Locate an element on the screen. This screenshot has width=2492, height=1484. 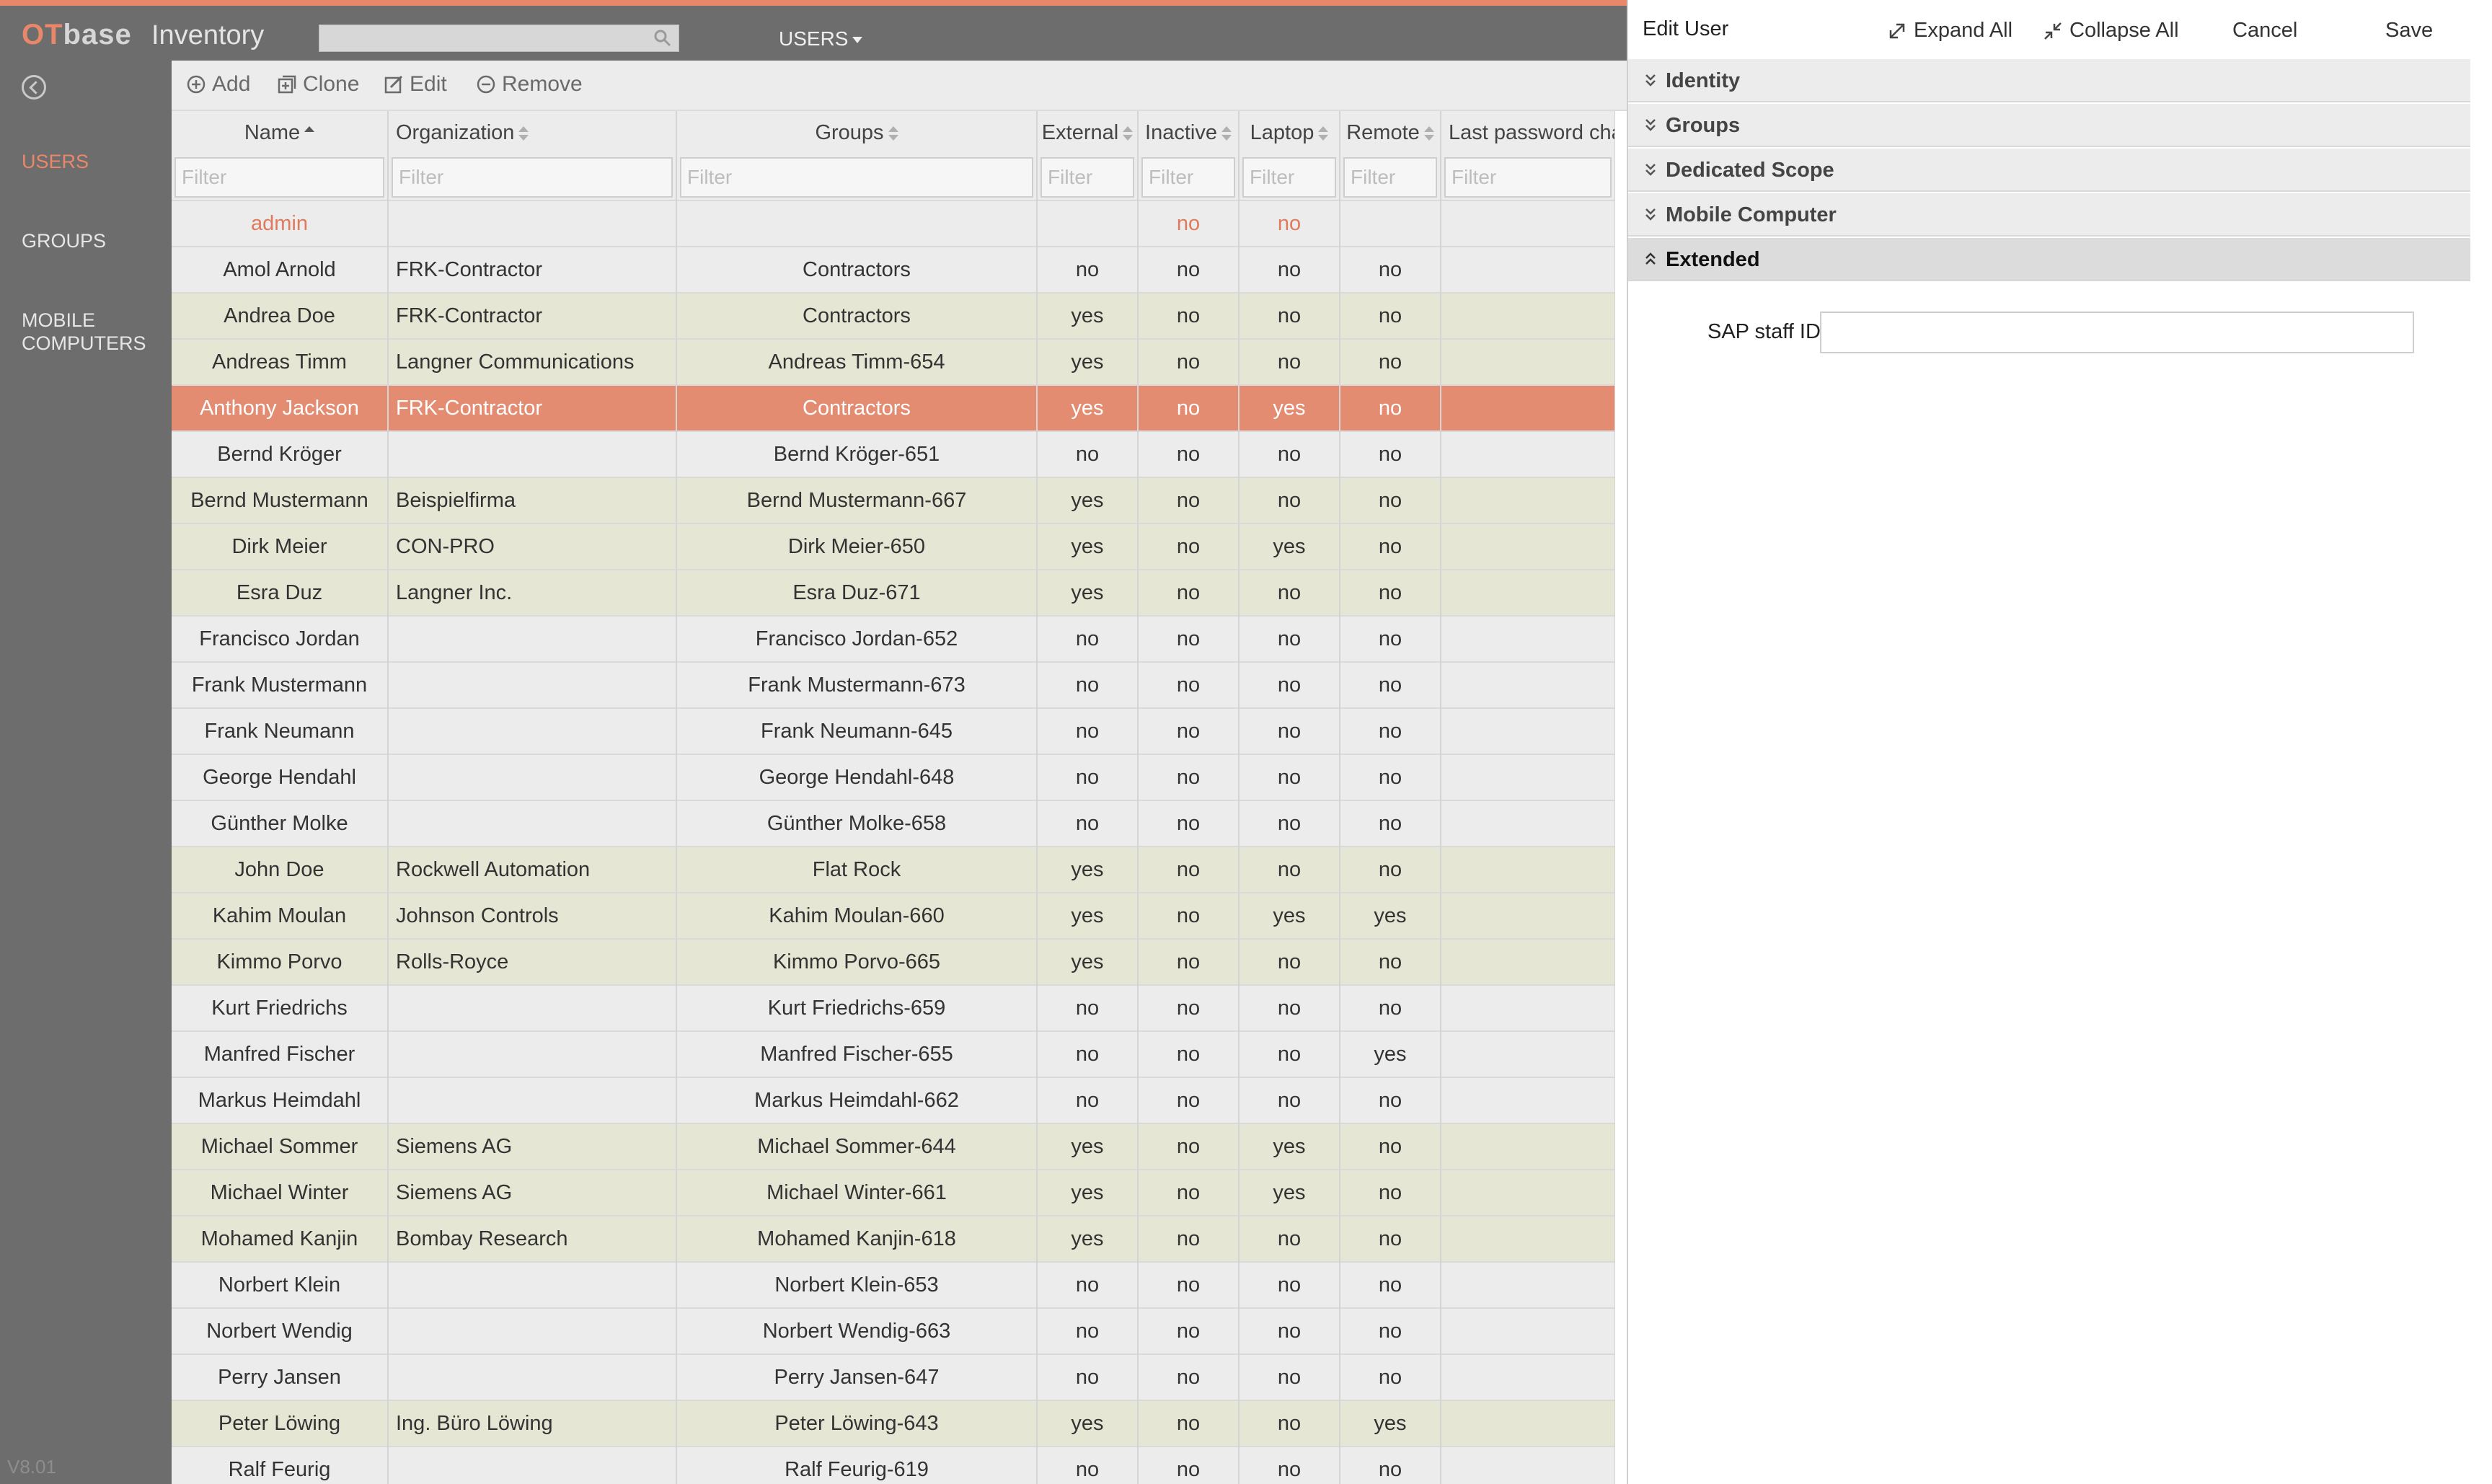
sap-staff-id-label: SAP staff ID is located at coordinates (1764, 331).